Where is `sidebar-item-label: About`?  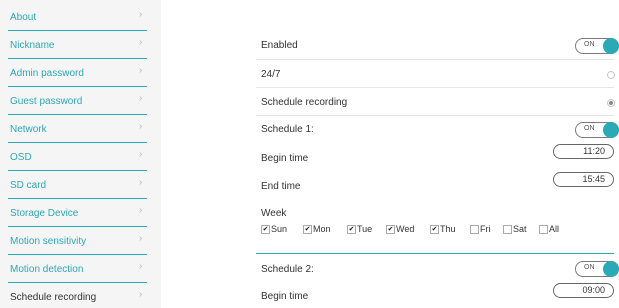 sidebar-item-label: About is located at coordinates (23, 17).